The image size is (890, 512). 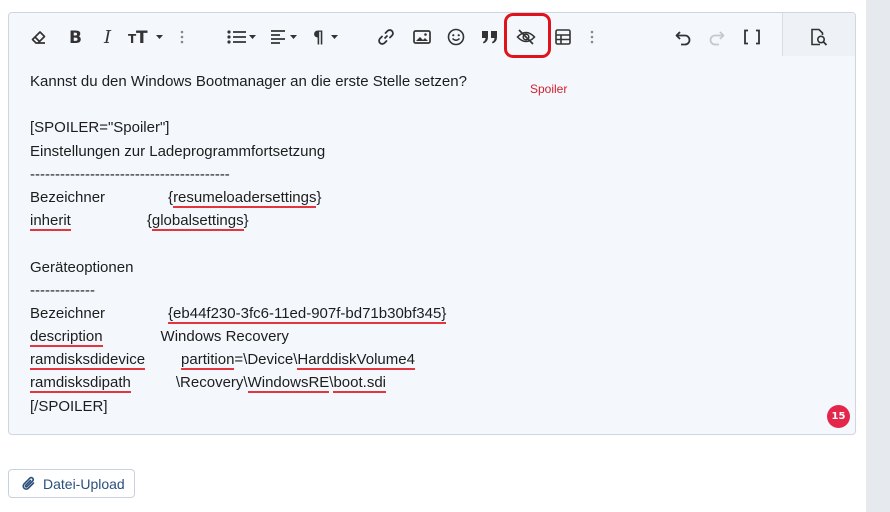 What do you see at coordinates (782, 34) in the screenshot?
I see `toolbar-divider` at bounding box center [782, 34].